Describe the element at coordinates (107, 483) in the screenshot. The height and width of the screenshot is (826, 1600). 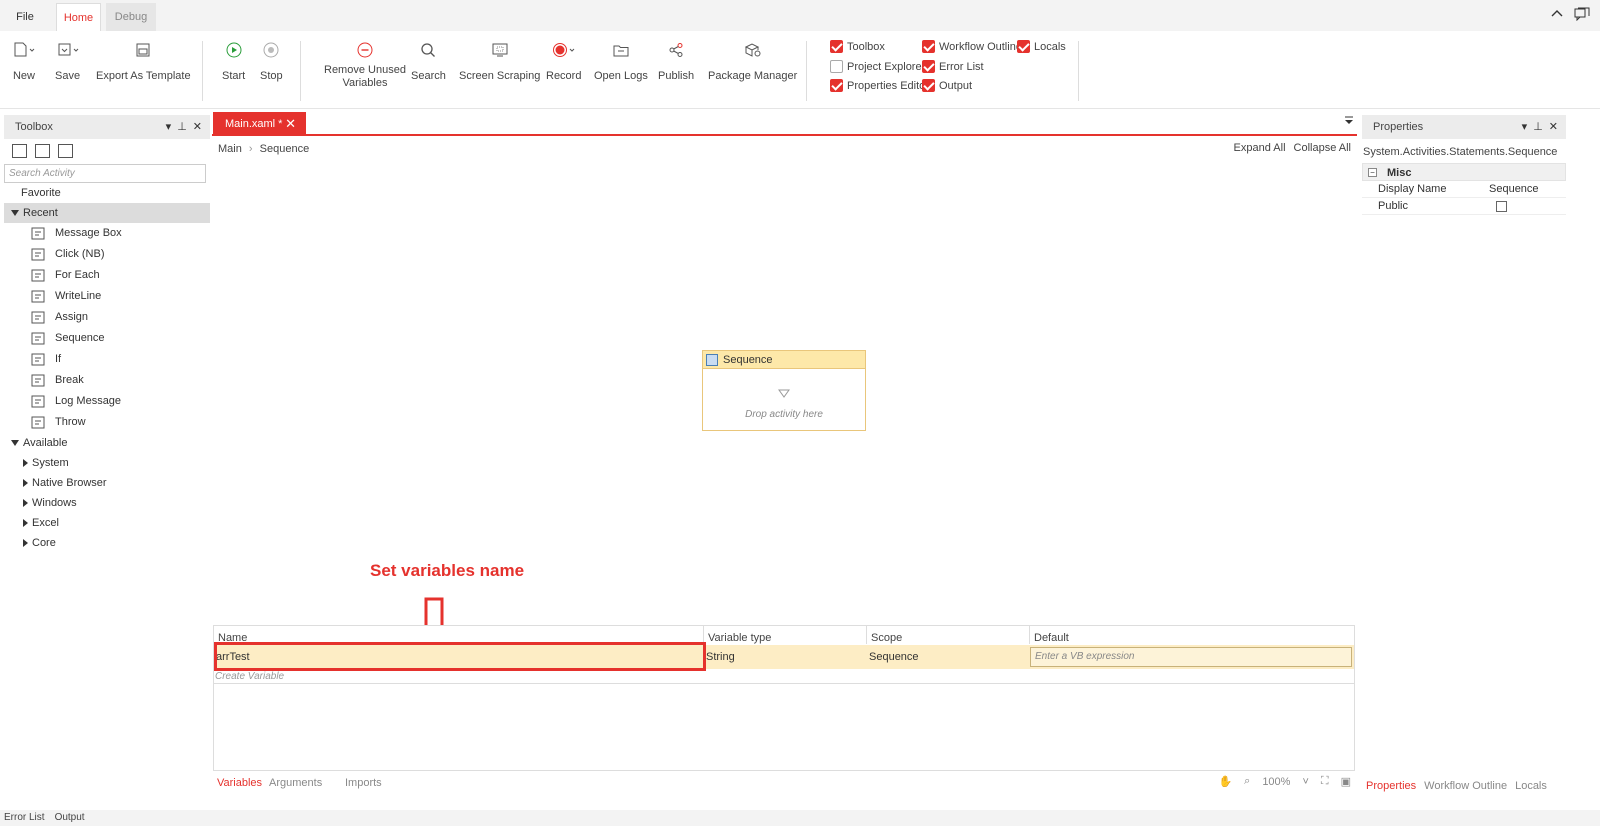
I see `tree-group: Native Browser` at that location.